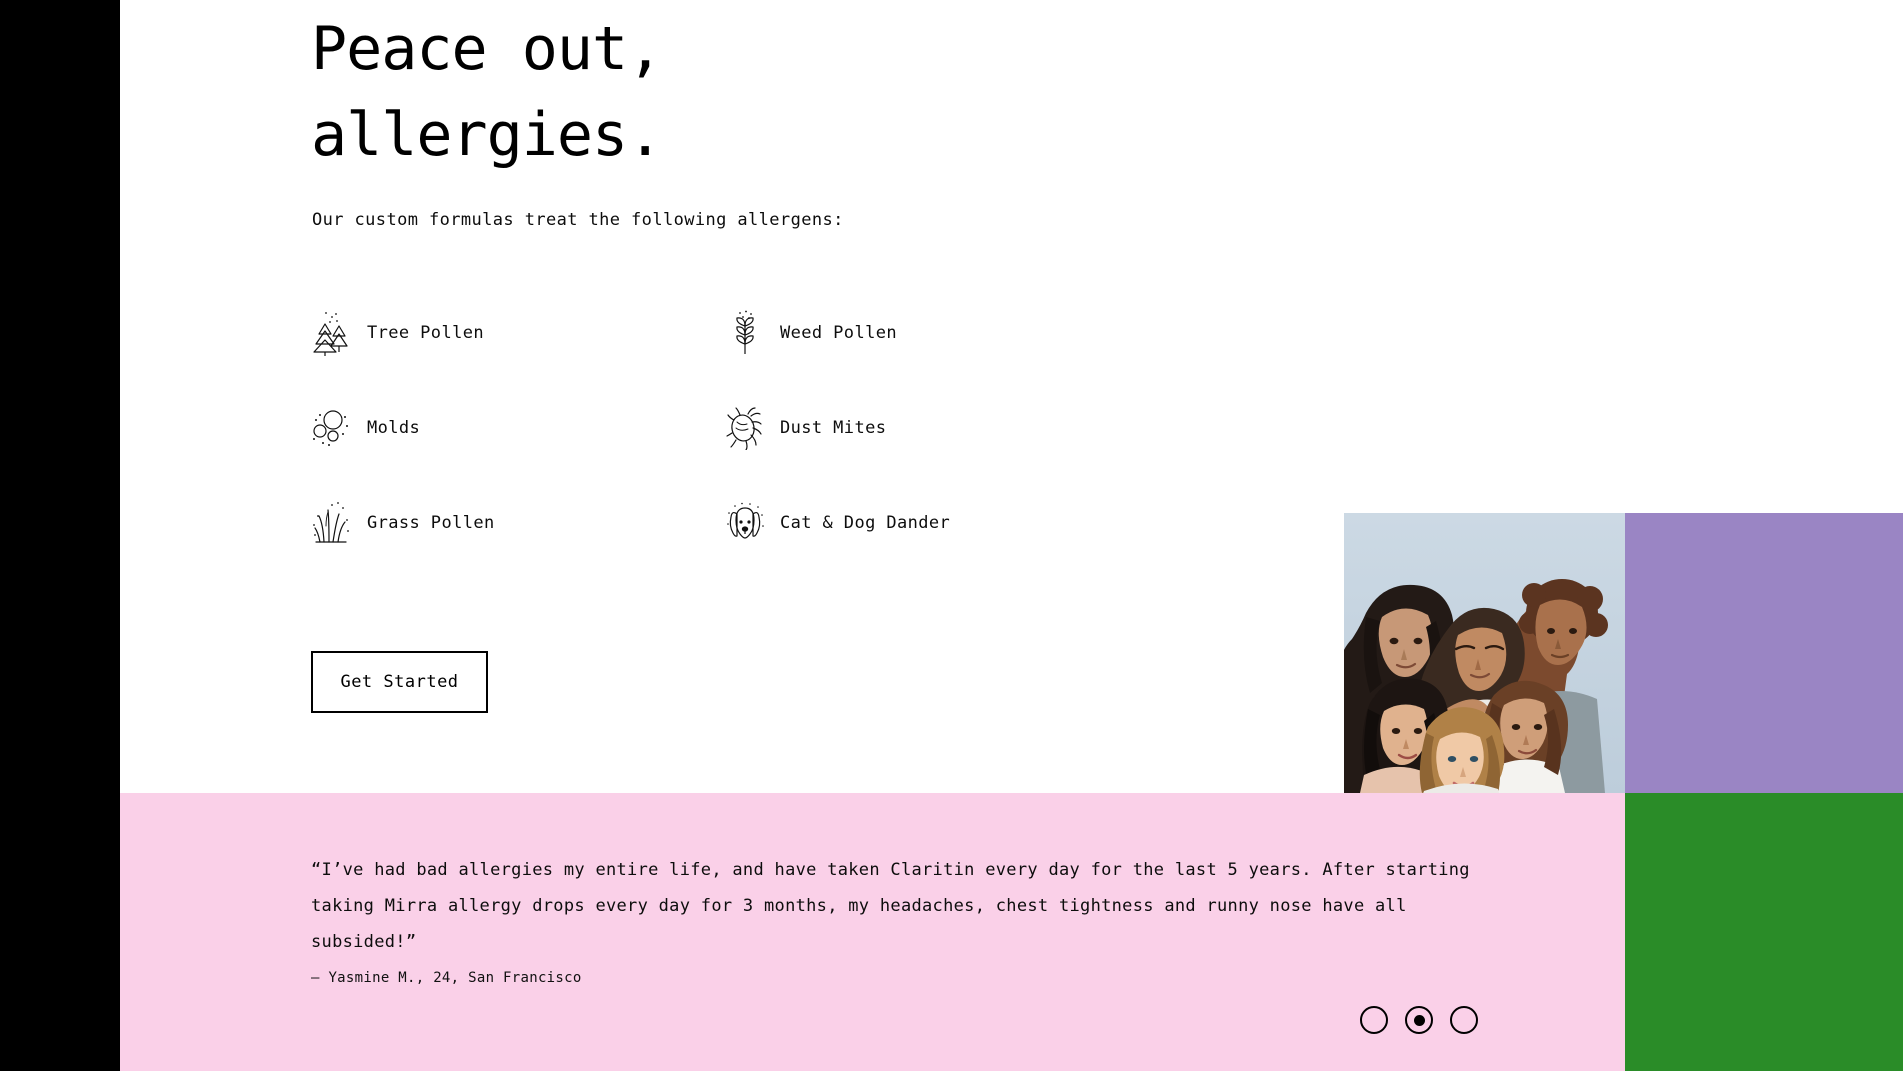 The height and width of the screenshot is (1071, 1903). Describe the element at coordinates (865, 522) in the screenshot. I see `allergen-label: Cat & Dog Dander` at that location.